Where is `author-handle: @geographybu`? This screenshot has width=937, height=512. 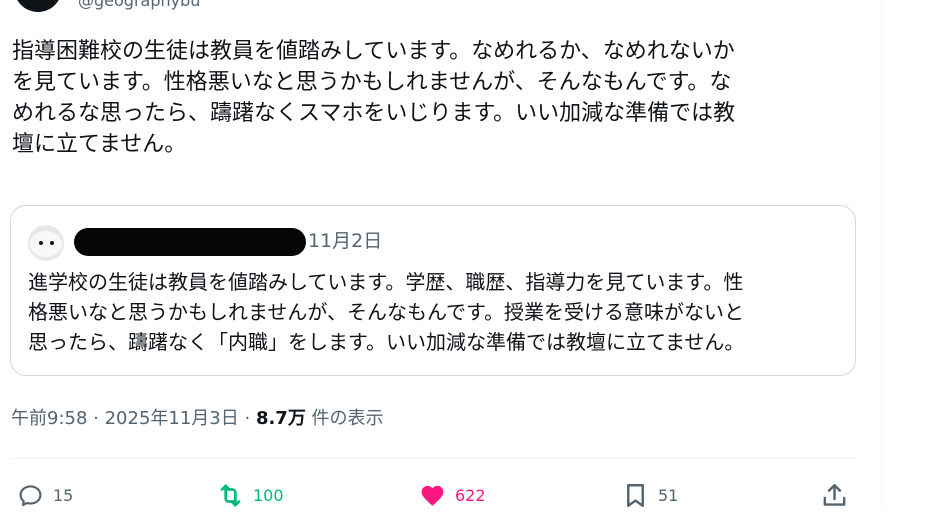
author-handle: @geographybu is located at coordinates (139, 5).